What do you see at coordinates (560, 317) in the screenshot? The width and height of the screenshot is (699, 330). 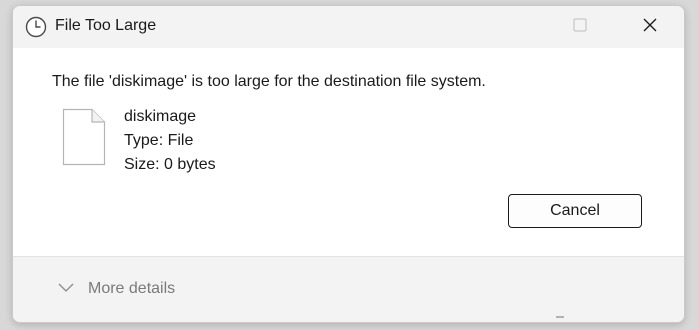 I see `resize-grip` at bounding box center [560, 317].